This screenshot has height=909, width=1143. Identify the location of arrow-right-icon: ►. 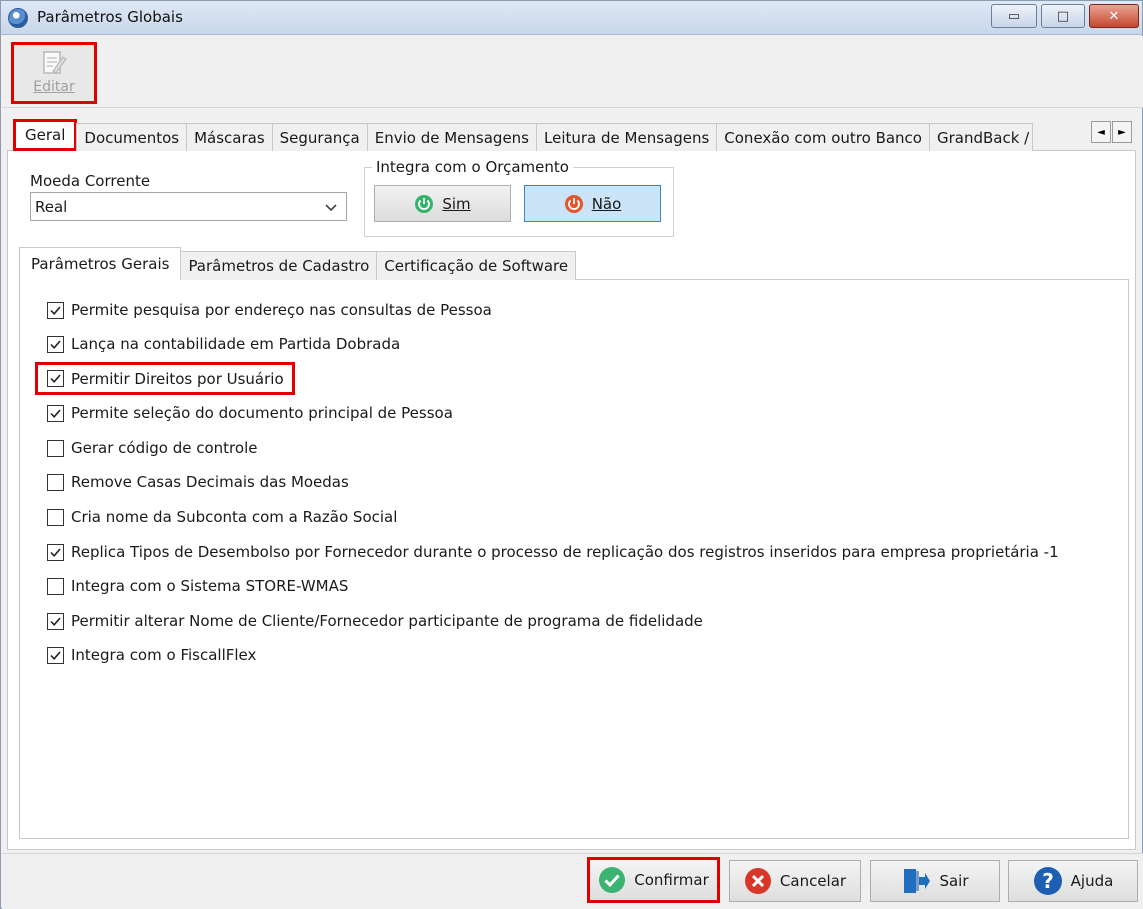
(1122, 132).